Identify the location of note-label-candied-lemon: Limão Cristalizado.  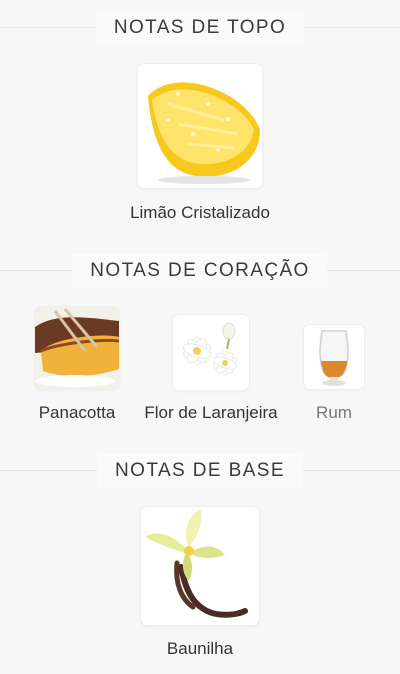
(200, 212).